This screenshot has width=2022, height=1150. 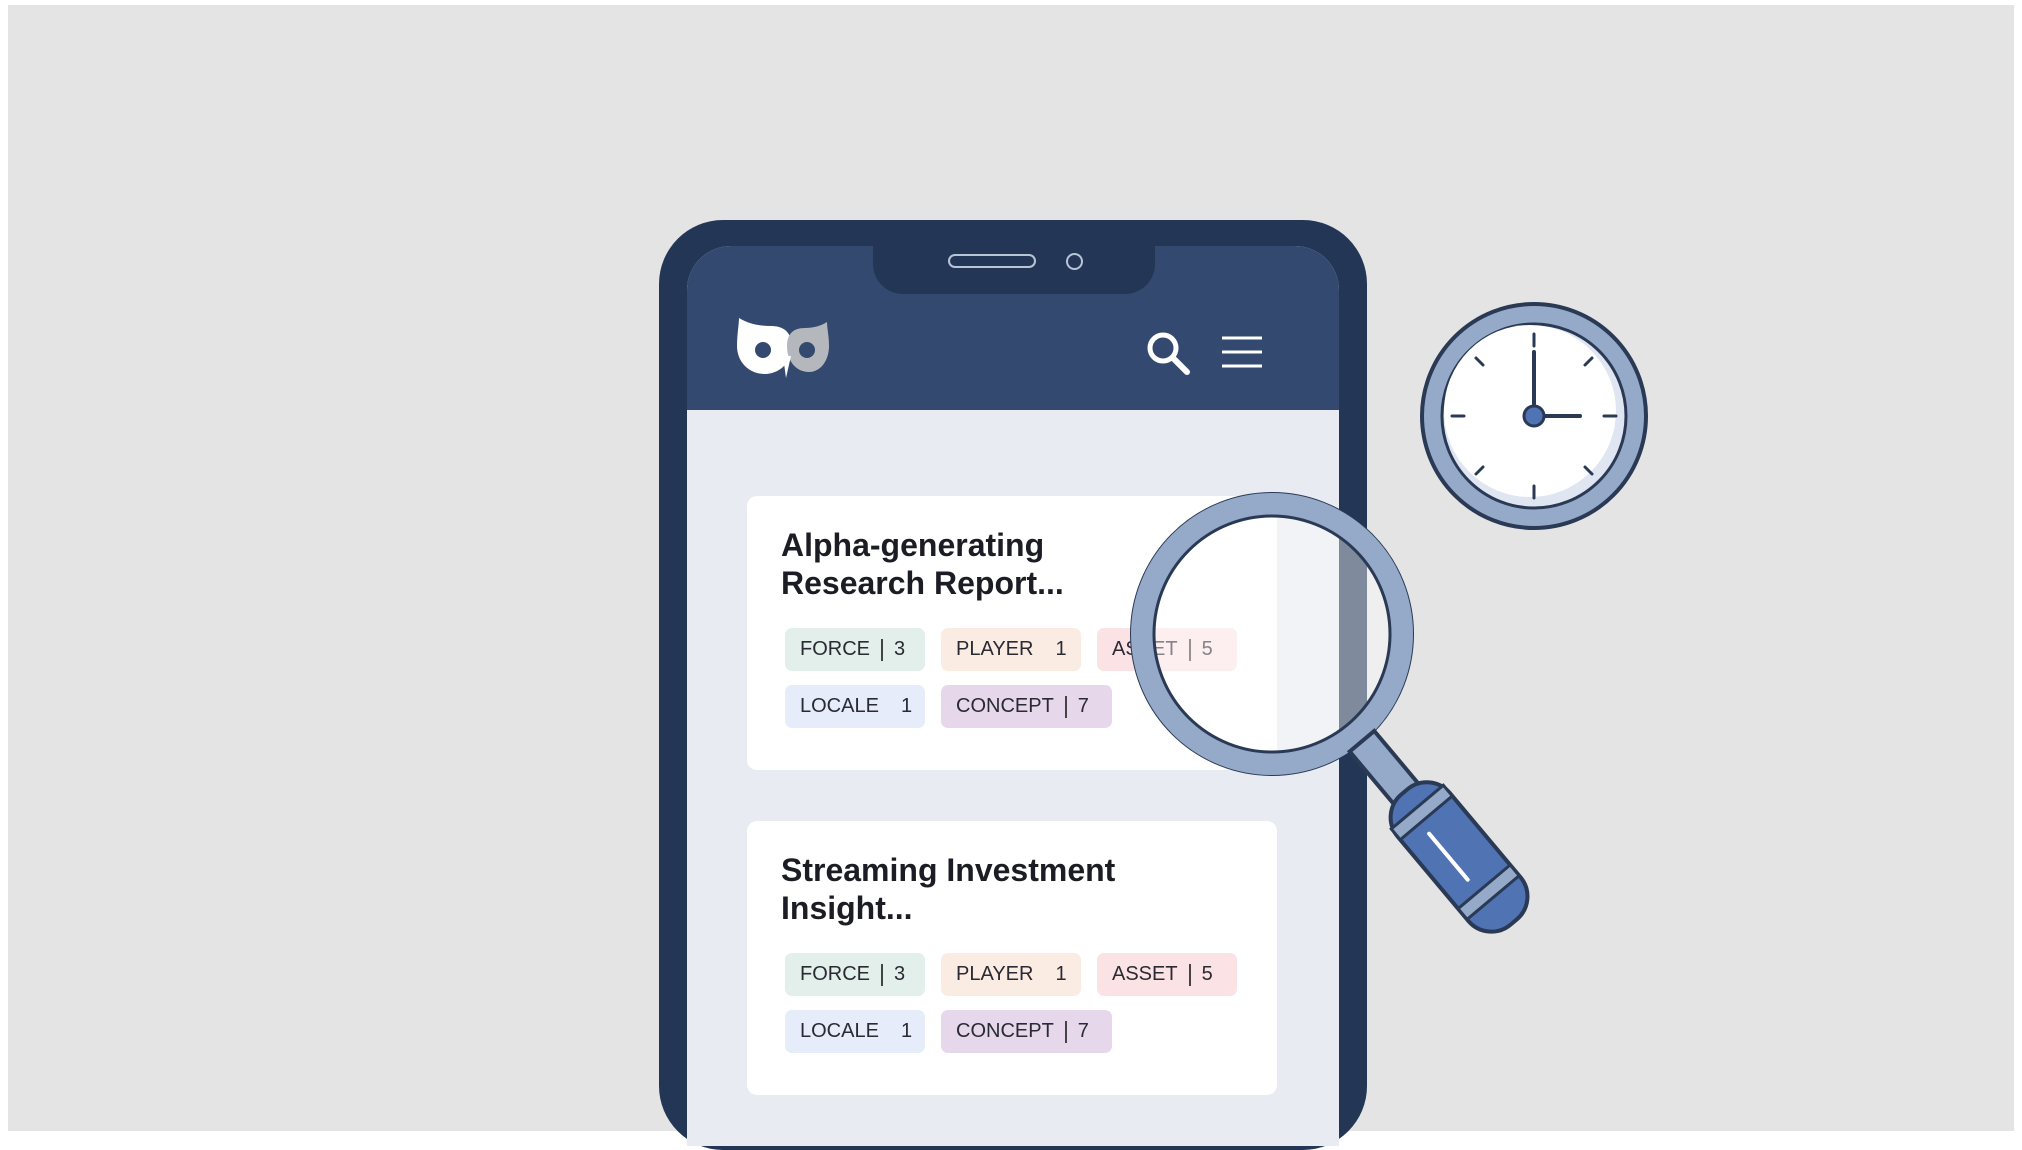 What do you see at coordinates (1014, 270) in the screenshot?
I see `phone-notch` at bounding box center [1014, 270].